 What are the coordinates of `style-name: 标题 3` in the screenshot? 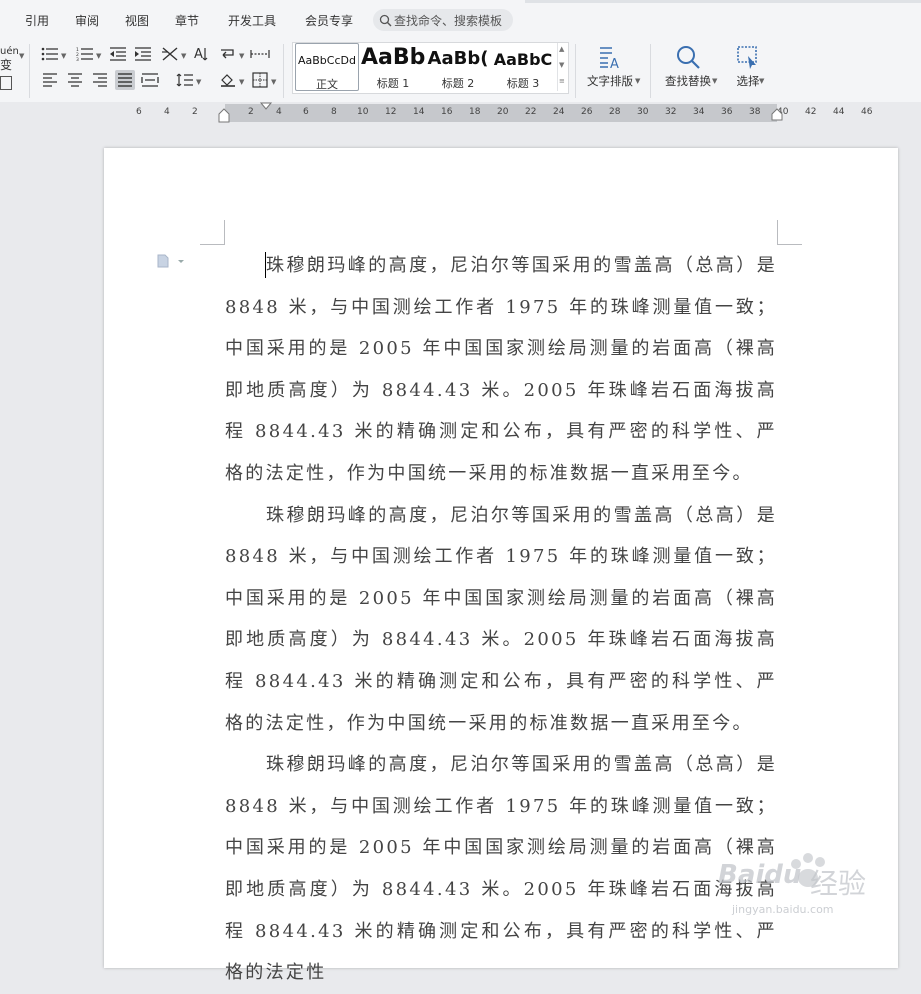 It's located at (523, 83).